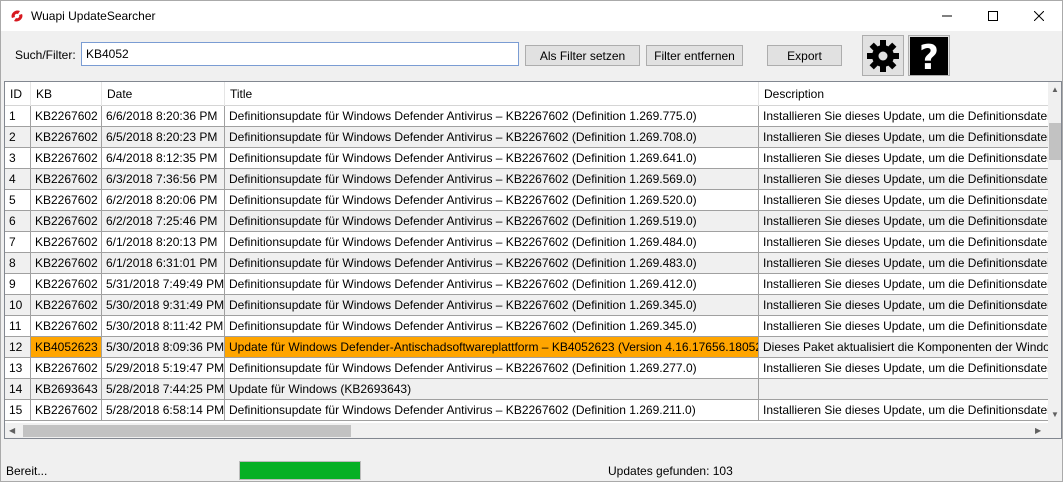 The width and height of the screenshot is (1063, 482). What do you see at coordinates (66, 347) in the screenshot?
I see `cell-kb: KB4052623` at bounding box center [66, 347].